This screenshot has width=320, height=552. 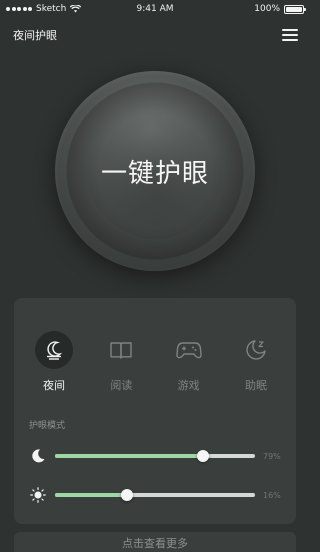 I want to click on hamburger-menu-icon, so click(x=290, y=35).